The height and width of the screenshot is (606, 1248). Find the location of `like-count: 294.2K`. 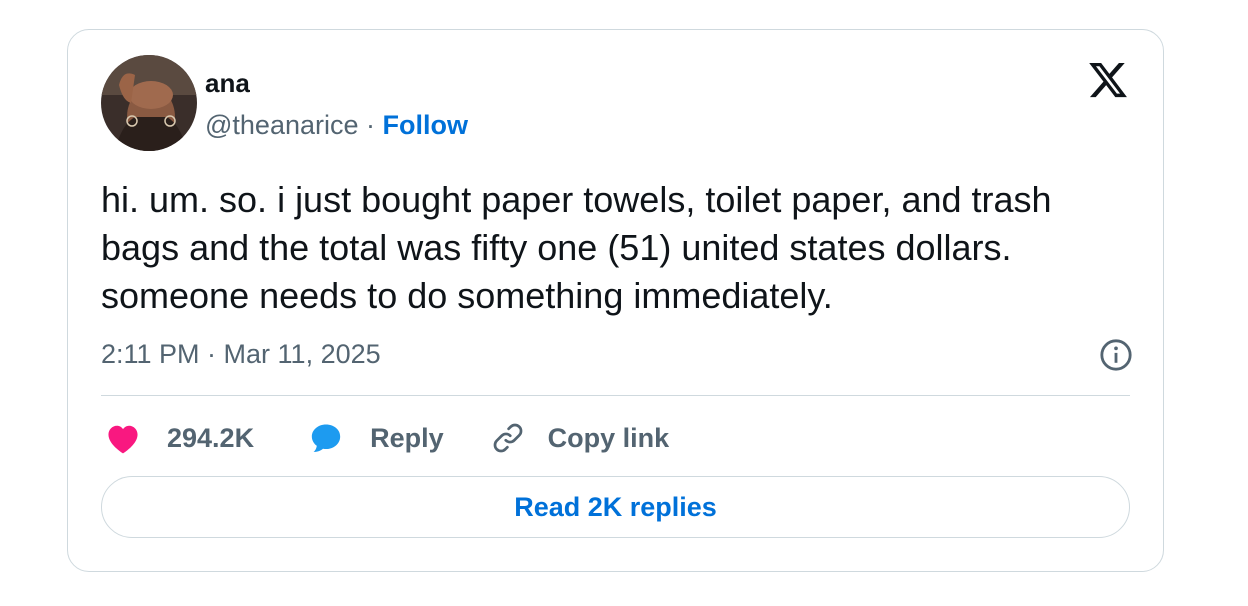

like-count: 294.2K is located at coordinates (211, 437).